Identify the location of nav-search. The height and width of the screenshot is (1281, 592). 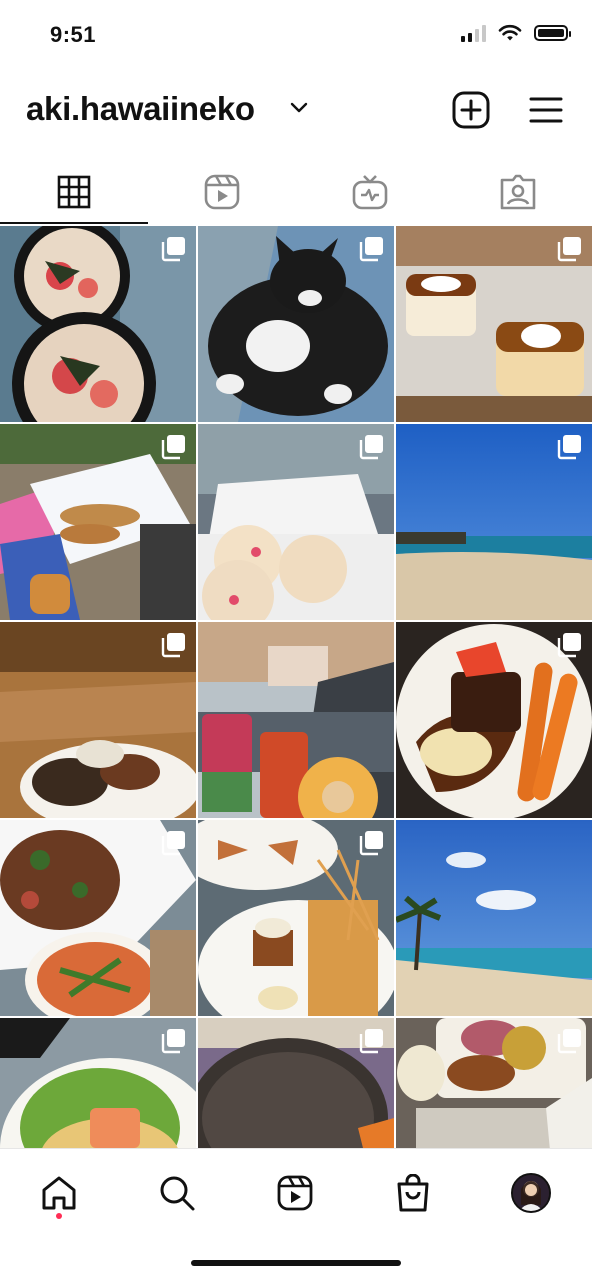
(177, 1193).